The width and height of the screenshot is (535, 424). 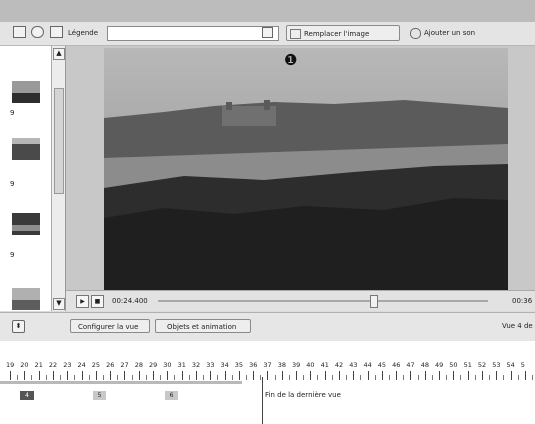 I want to click on configure-view-button: Configurer la vue, so click(x=110, y=326).